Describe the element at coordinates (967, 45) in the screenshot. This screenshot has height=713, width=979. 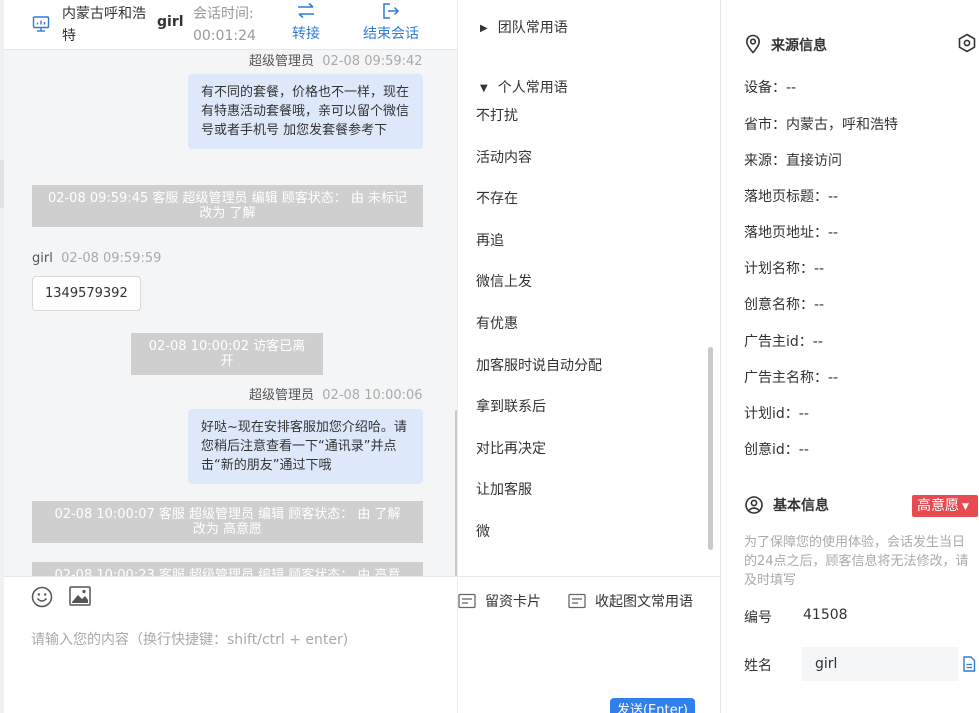
I see `settings-hex-icon` at that location.